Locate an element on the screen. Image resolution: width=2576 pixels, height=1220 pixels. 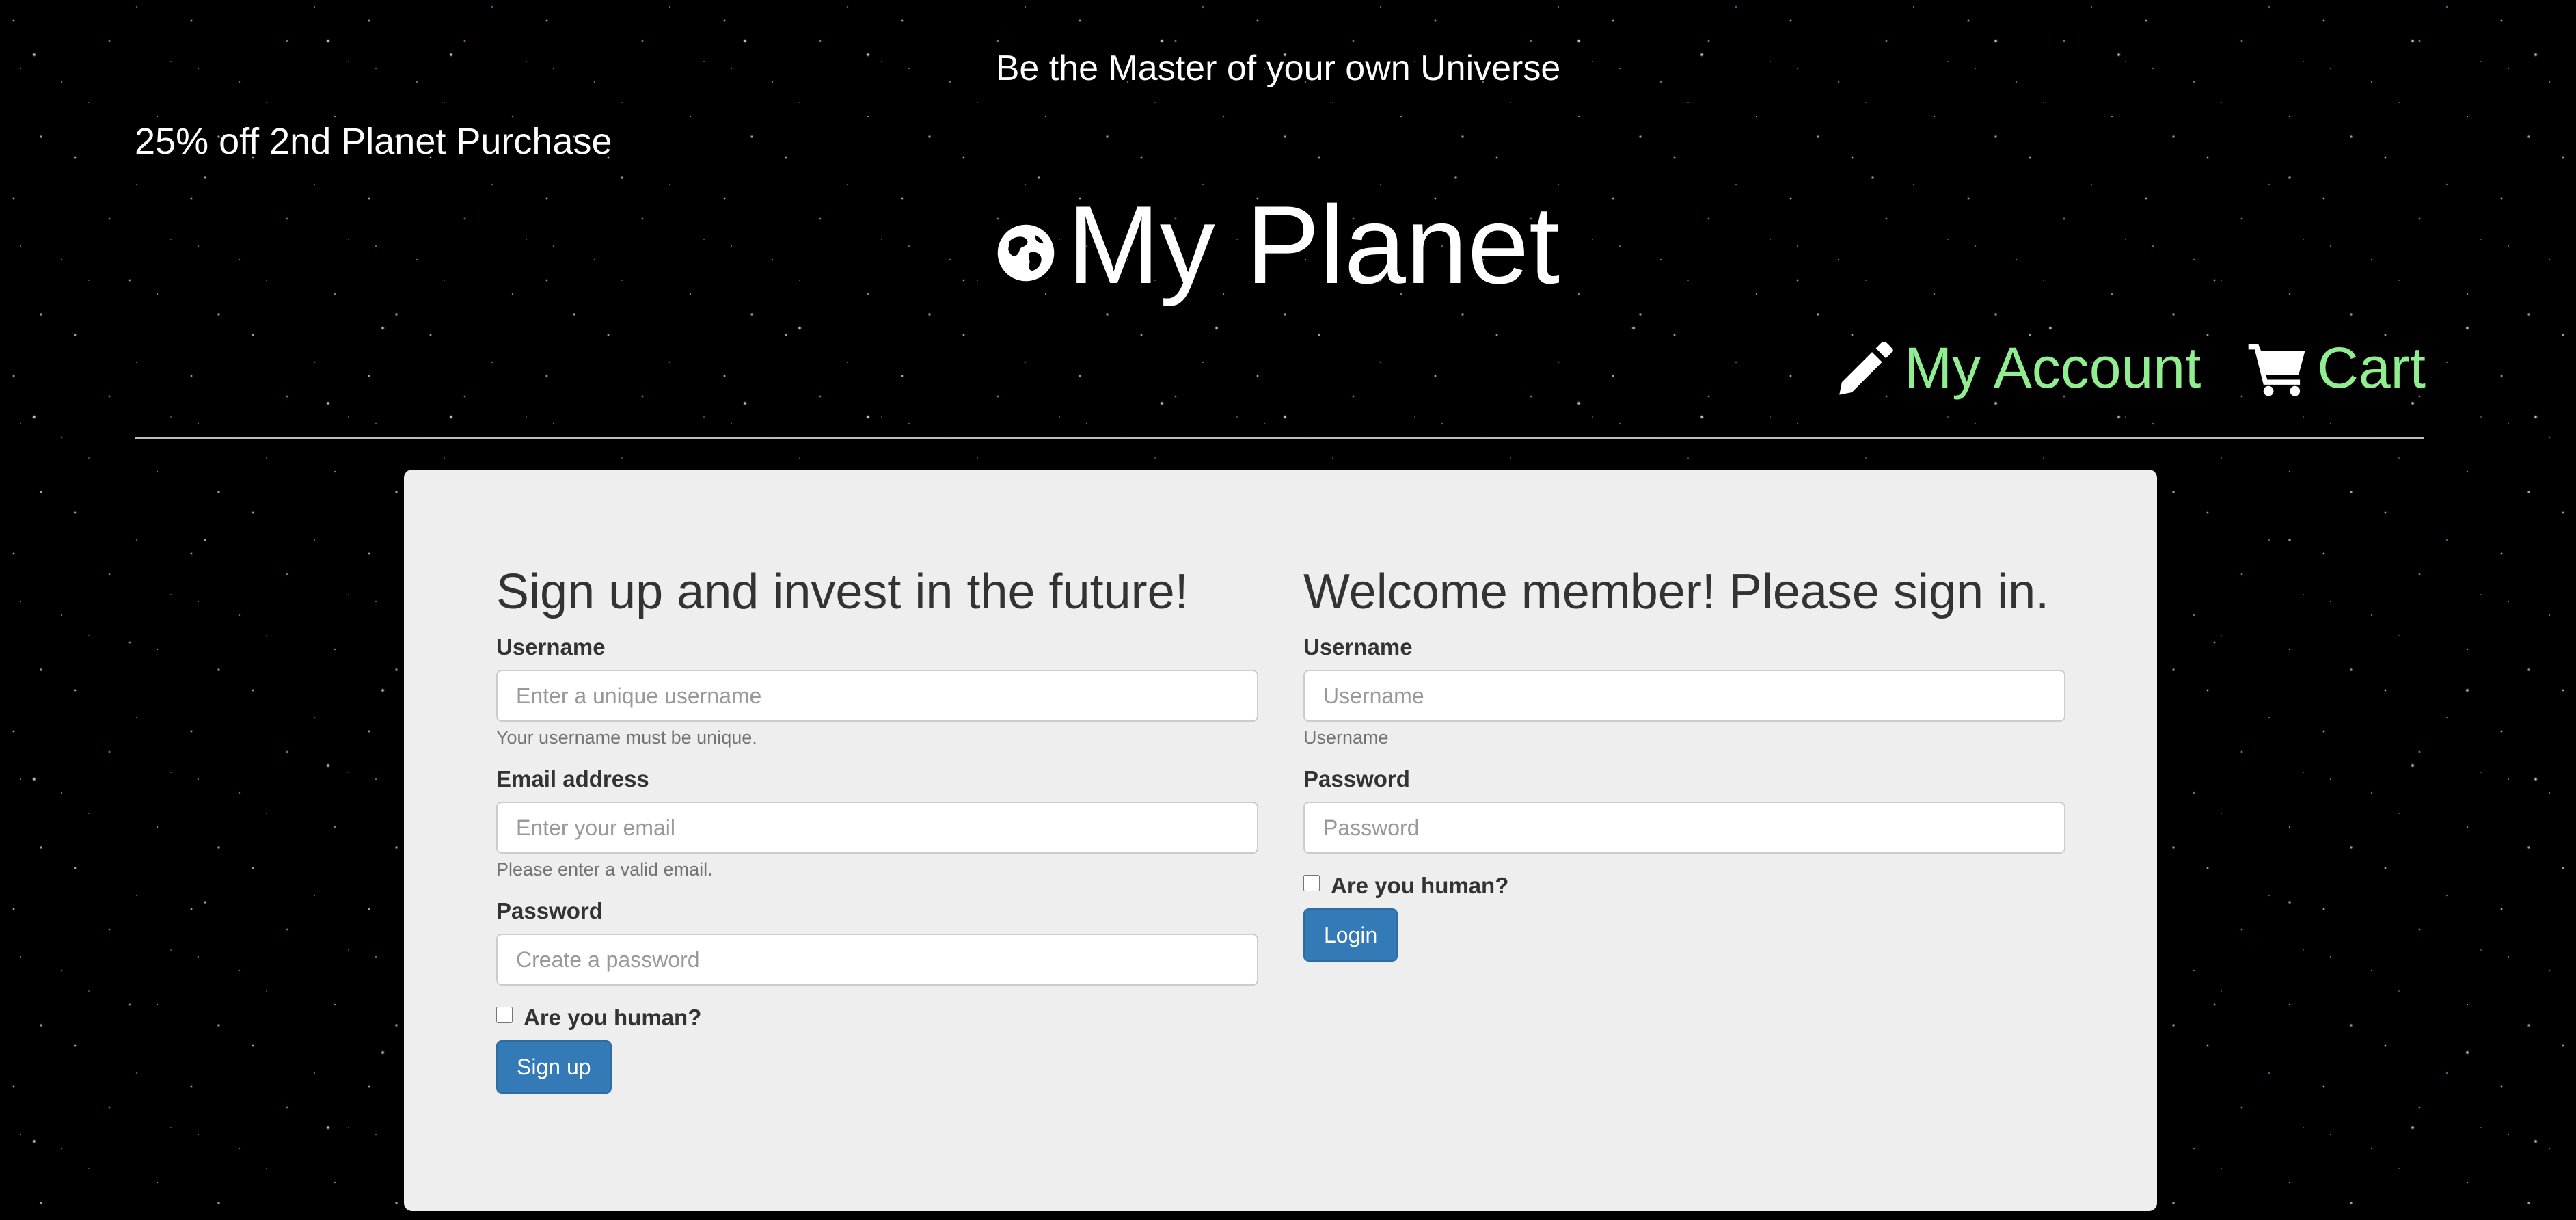
site-brand: My Planet is located at coordinates (1278, 246).